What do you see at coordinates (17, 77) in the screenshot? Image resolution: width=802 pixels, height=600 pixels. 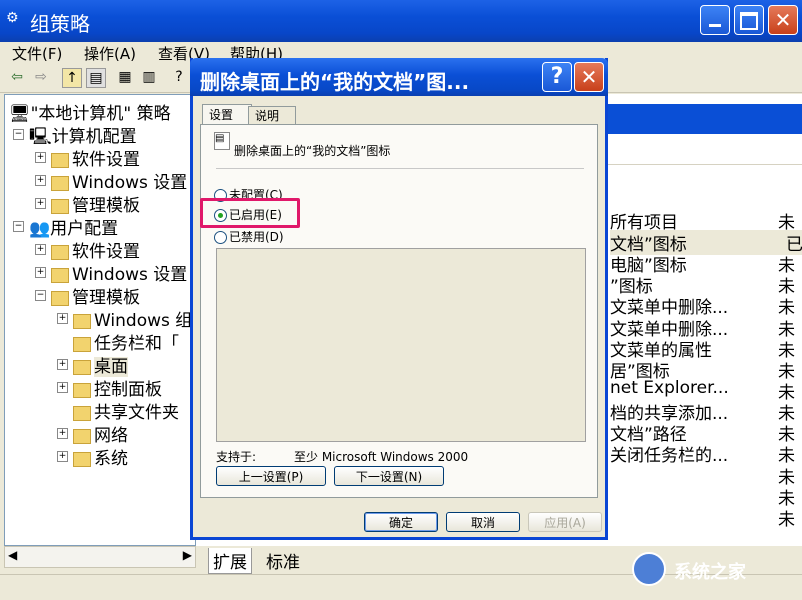 I see `back-arrow-icon: ⇦` at bounding box center [17, 77].